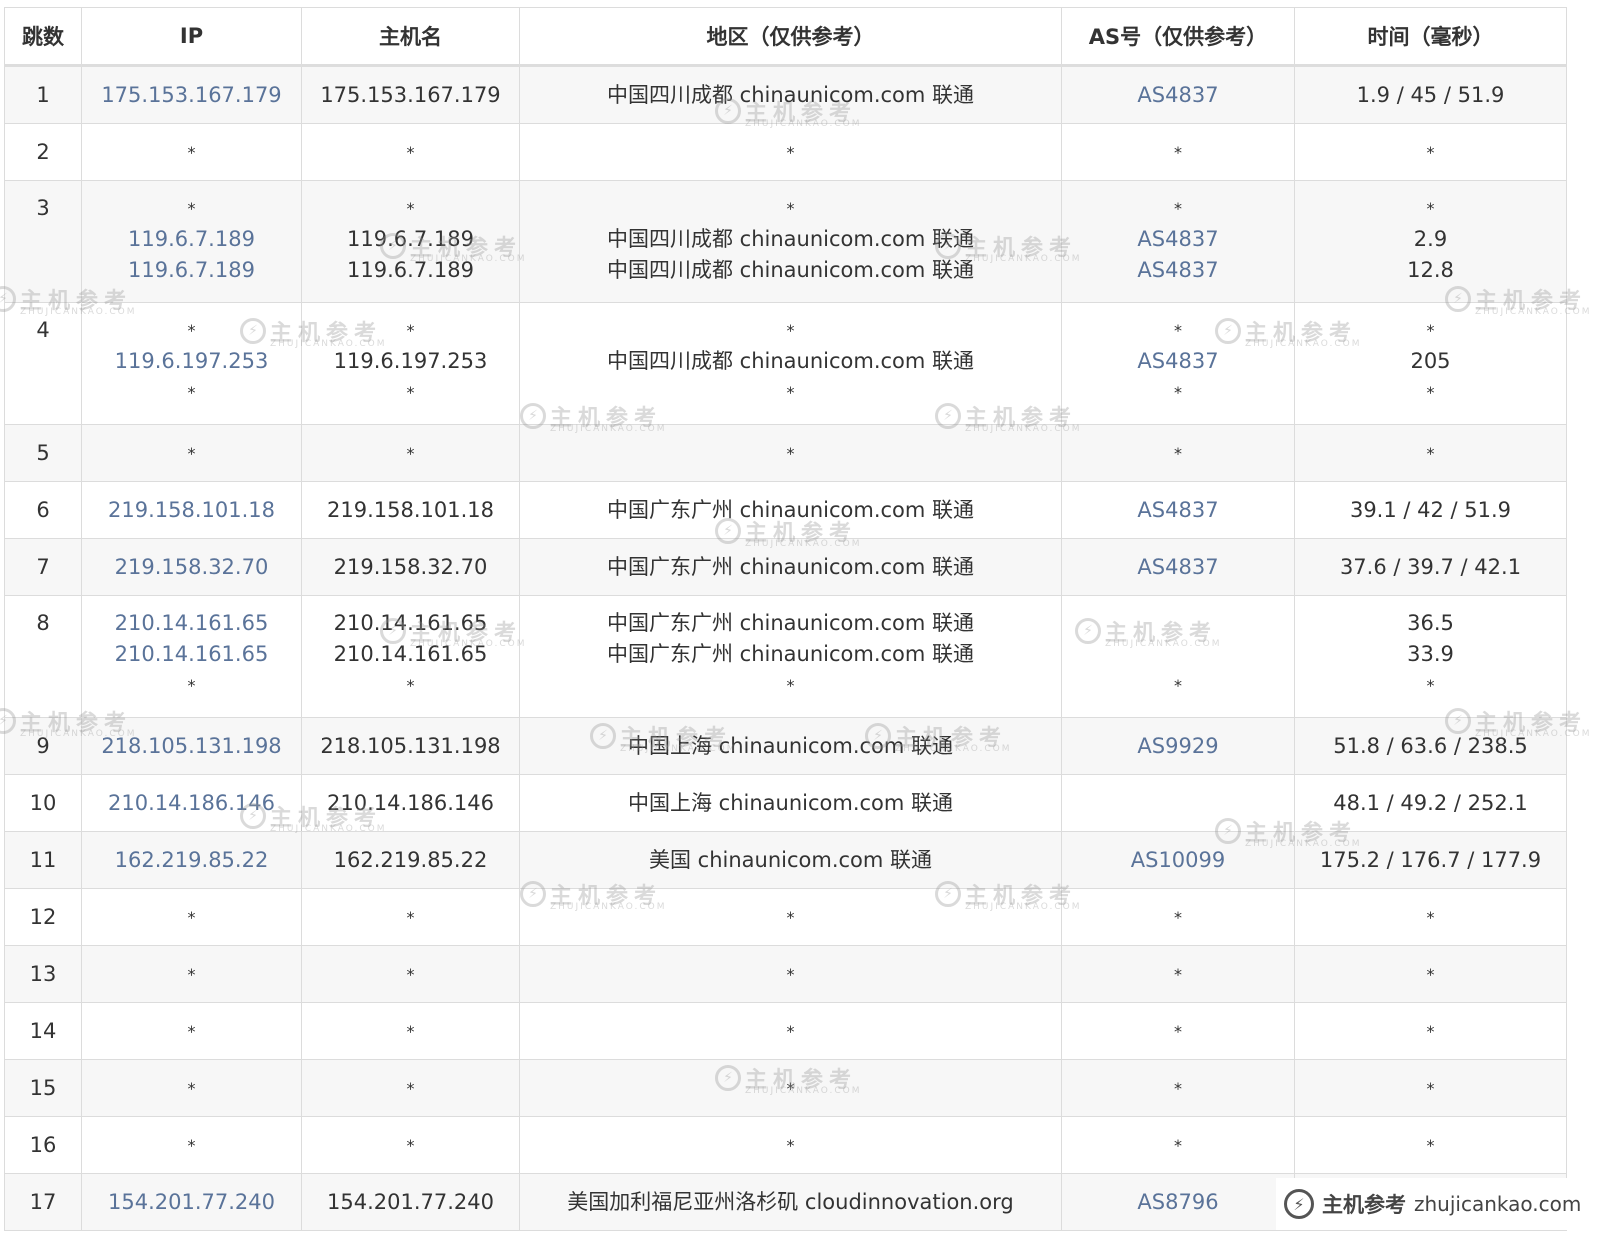  I want to click on as-link: AS8796, so click(1178, 1202).